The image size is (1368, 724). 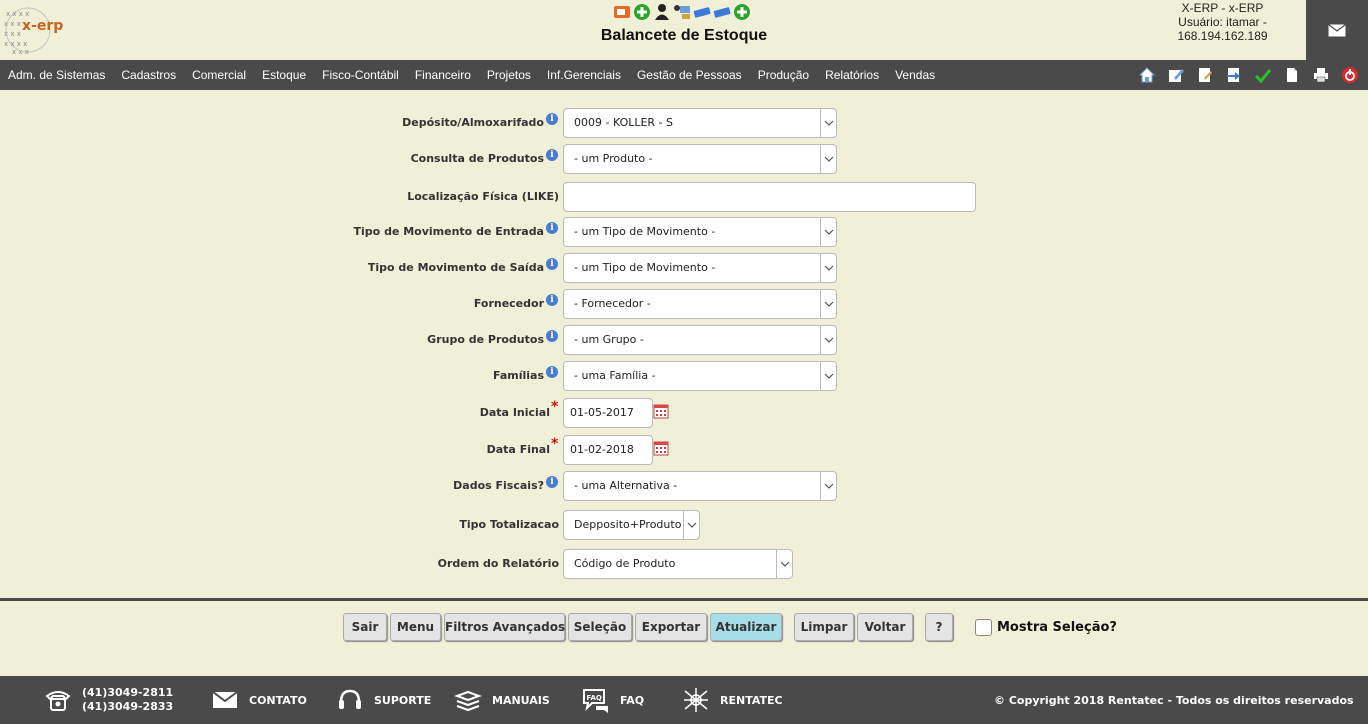 What do you see at coordinates (615, 375) in the screenshot?
I see `familias-value: - uma Família -` at bounding box center [615, 375].